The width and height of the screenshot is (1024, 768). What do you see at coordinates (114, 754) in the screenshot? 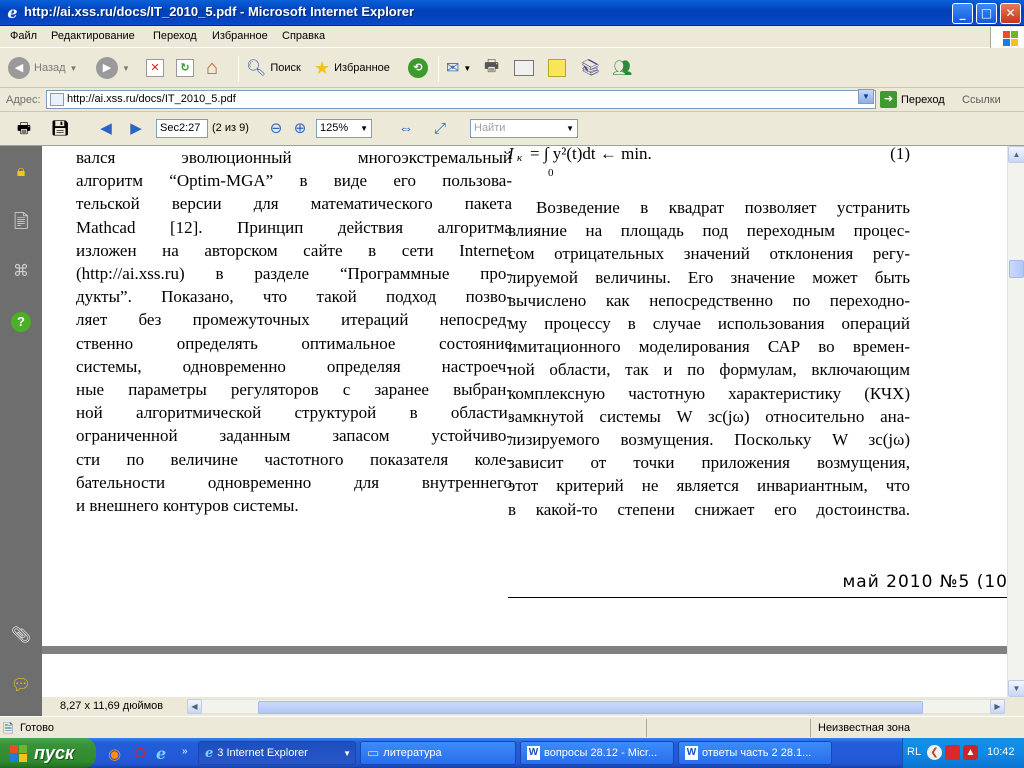
I see `firefox-icon: ◉` at bounding box center [114, 754].